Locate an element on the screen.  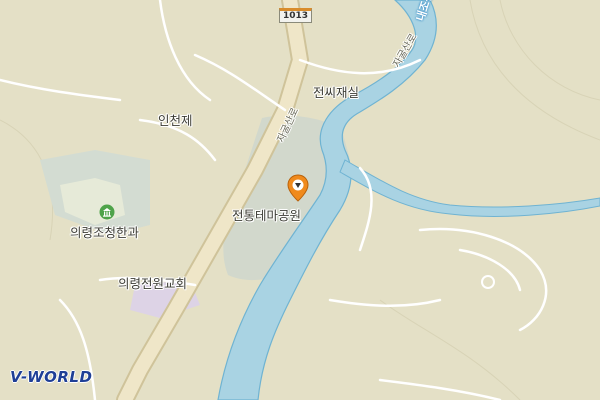
label-reservoir: 인천제 is located at coordinates (175, 119).